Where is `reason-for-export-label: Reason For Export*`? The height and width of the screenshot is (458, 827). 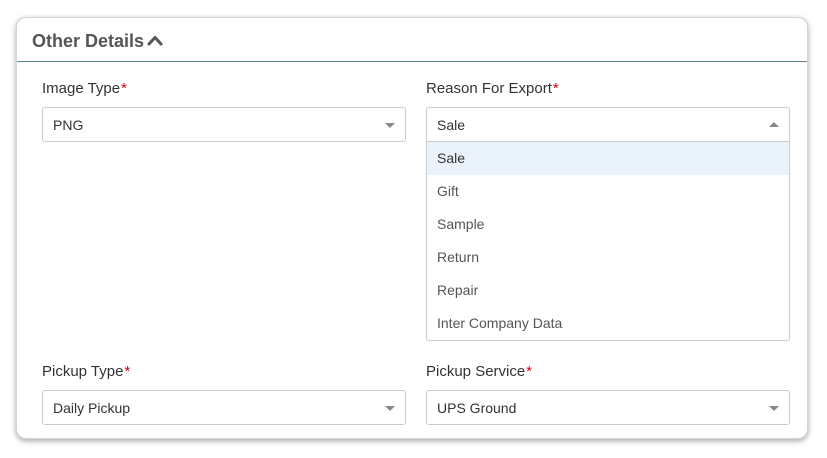
reason-for-export-label: Reason For Export* is located at coordinates (492, 88).